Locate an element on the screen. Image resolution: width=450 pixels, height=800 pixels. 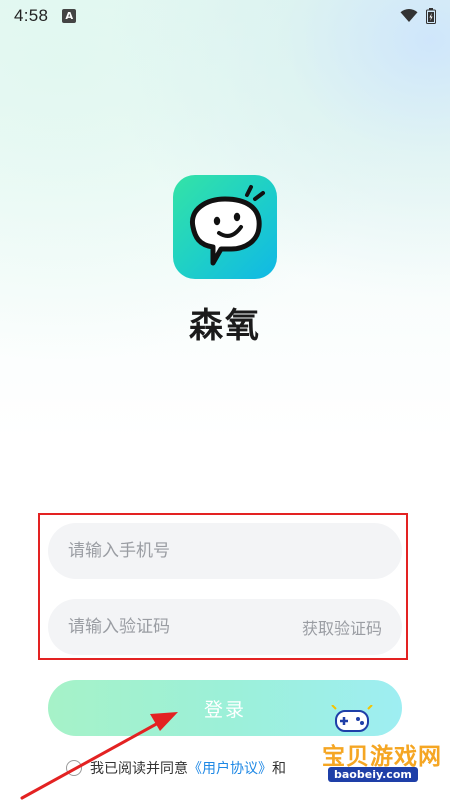
agreement-row: 我已阅读并同意 《用户协议》 和 is located at coordinates (176, 768).